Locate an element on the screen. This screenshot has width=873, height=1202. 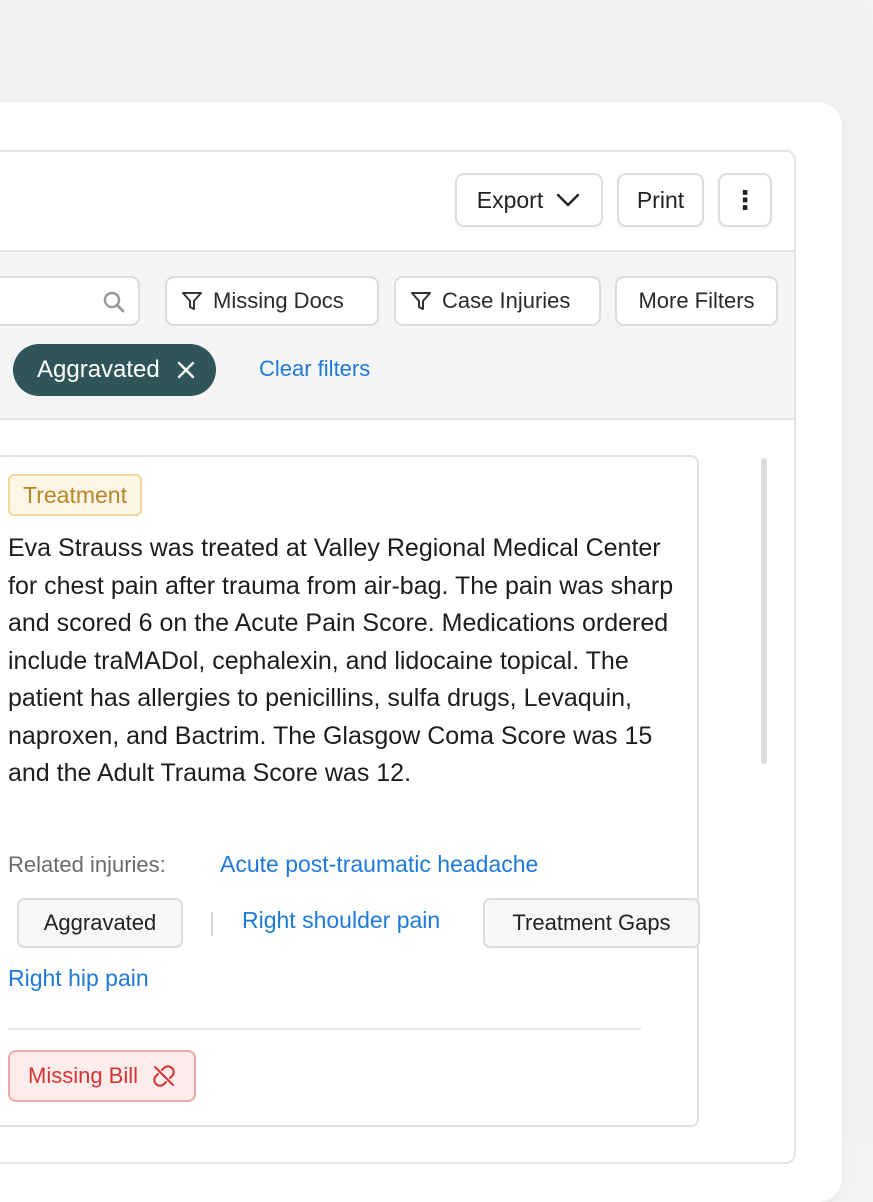
aggravated-label: Aggravated is located at coordinates (100, 922).